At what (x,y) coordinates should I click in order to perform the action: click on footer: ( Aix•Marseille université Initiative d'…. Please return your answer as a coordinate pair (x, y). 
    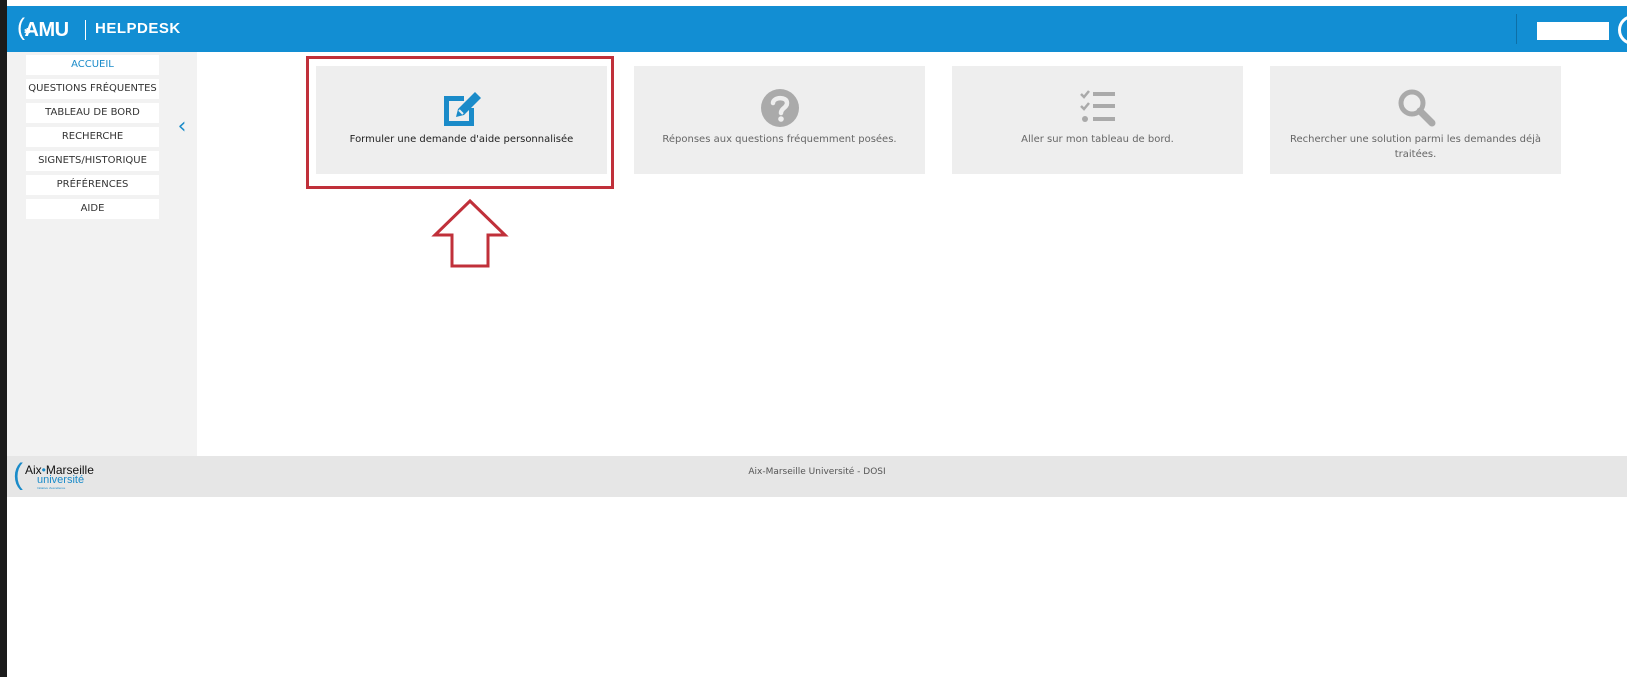
    Looking at the image, I should click on (817, 476).